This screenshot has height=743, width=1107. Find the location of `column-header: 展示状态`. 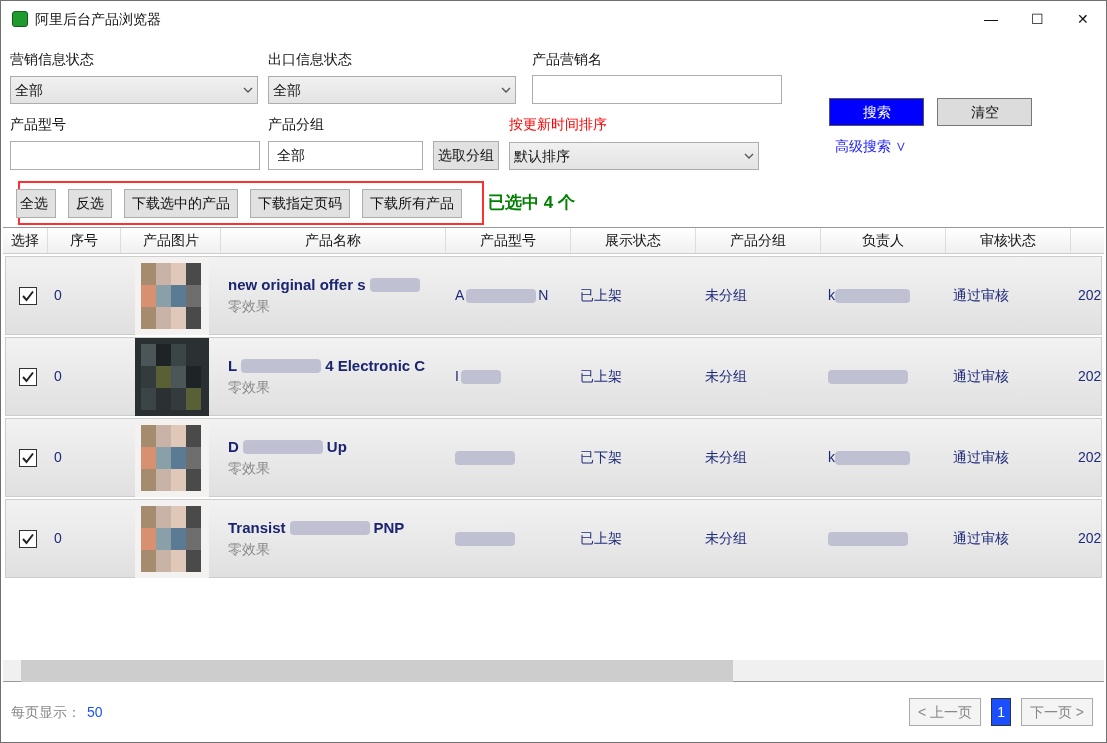

column-header: 展示状态 is located at coordinates (633, 240).